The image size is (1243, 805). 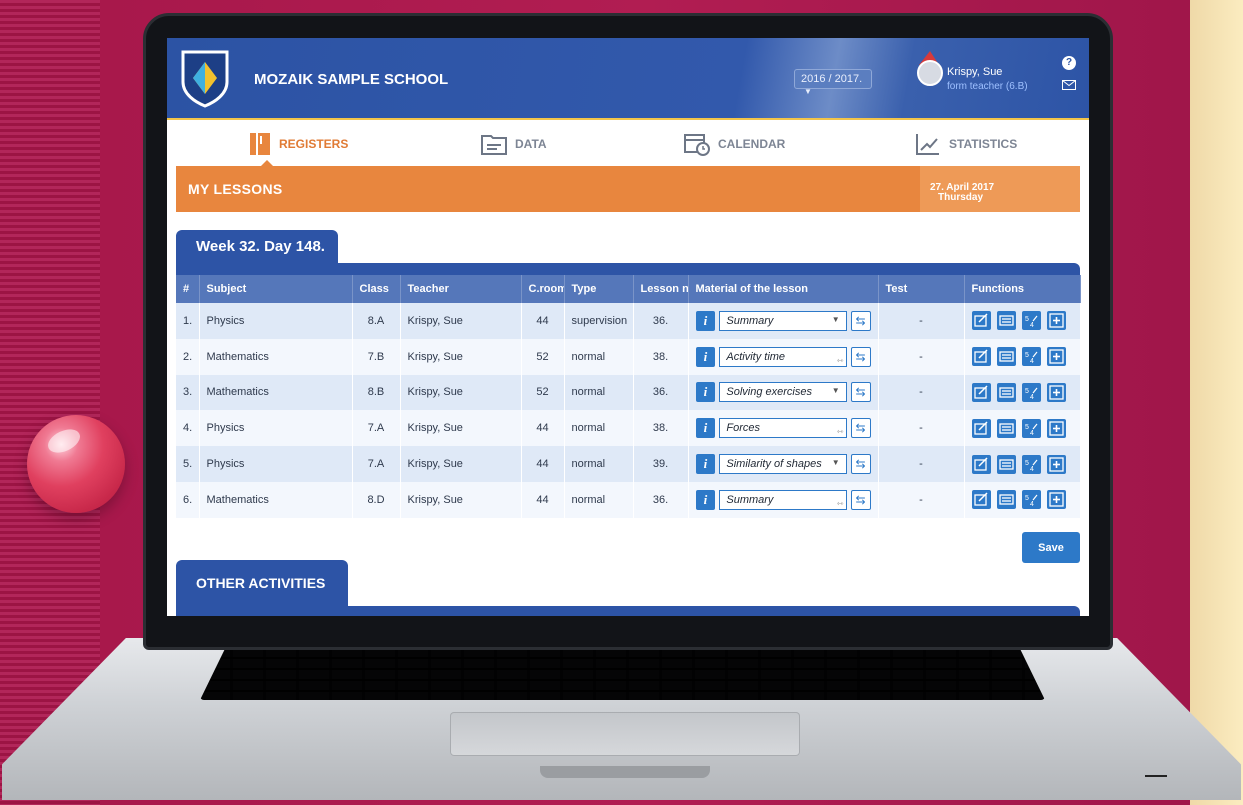 What do you see at coordinates (262, 583) in the screenshot?
I see `other-activities-tab: OTHER ACTIVITIES` at bounding box center [262, 583].